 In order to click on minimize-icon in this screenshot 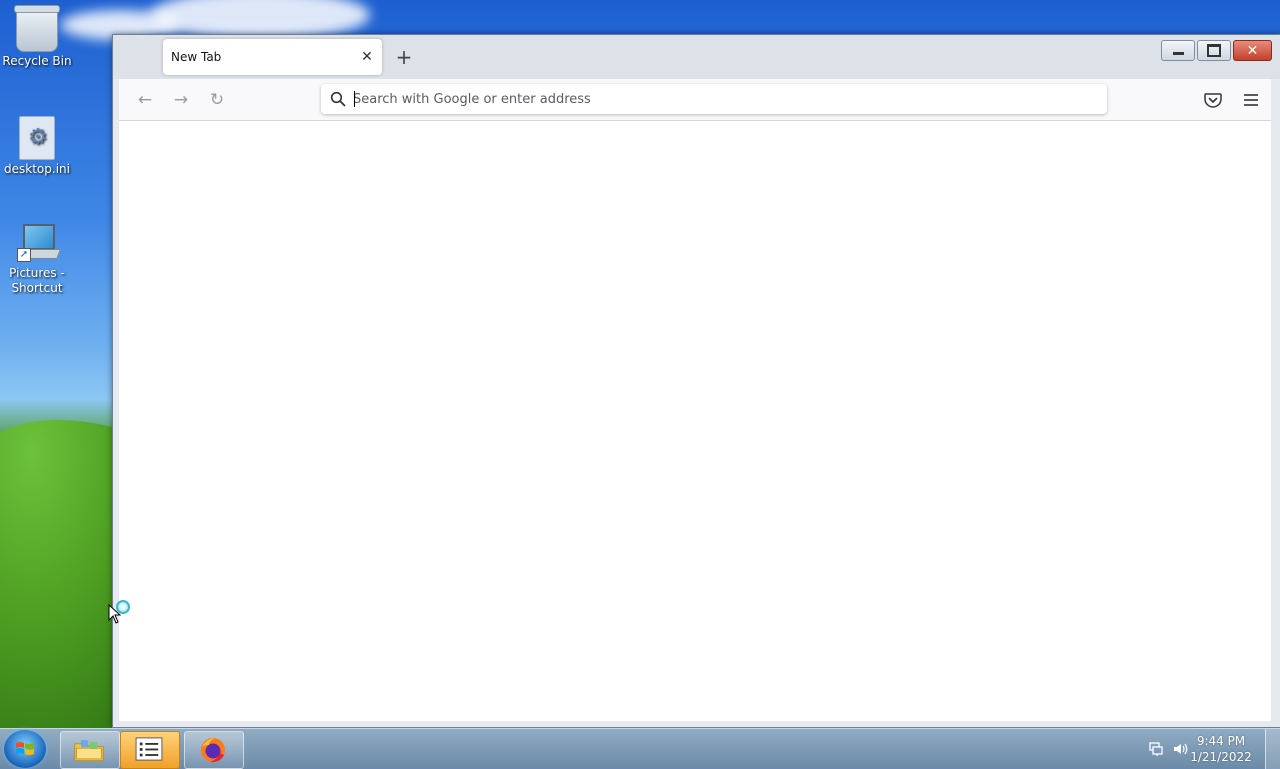, I will do `click(1178, 53)`.